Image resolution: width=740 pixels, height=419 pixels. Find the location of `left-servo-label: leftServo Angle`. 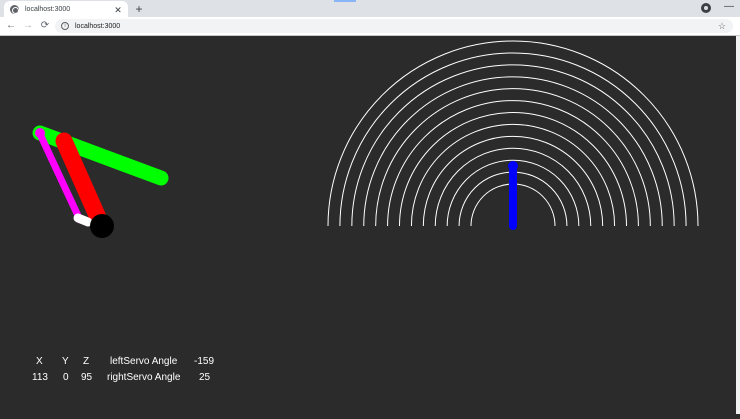

left-servo-label: leftServo Angle is located at coordinates (144, 361).